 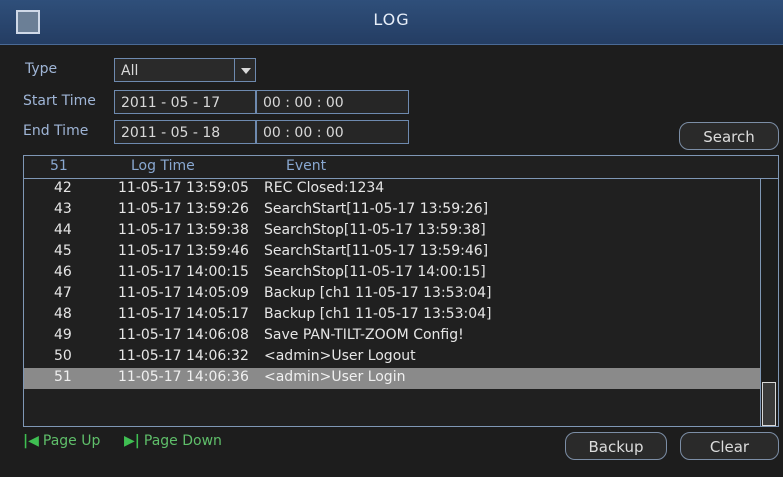 I want to click on table-row: 51 11-05-17 14:06:36 <admin>User Login, so click(x=392, y=378).